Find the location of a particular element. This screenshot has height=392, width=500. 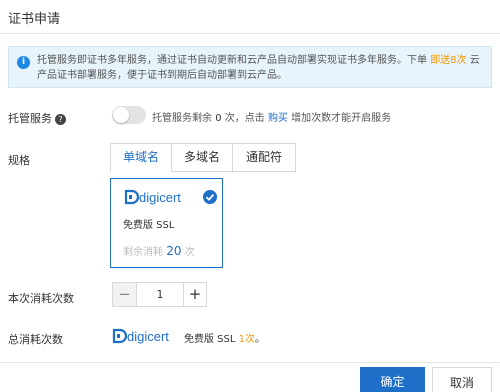

tab-wildcard: 通配符 is located at coordinates (264, 157).